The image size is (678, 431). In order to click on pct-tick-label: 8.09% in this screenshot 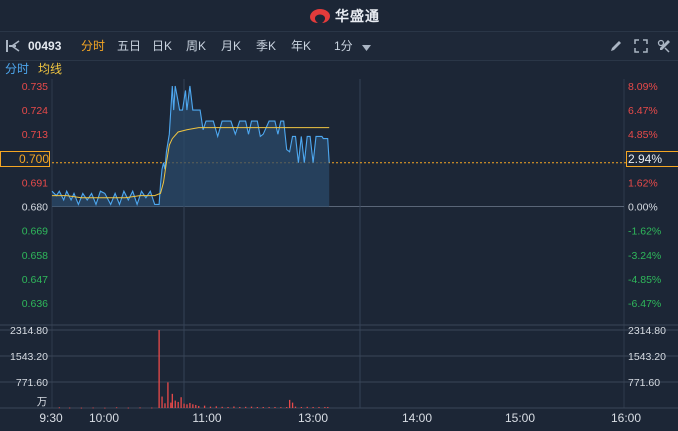, I will do `click(643, 87)`.